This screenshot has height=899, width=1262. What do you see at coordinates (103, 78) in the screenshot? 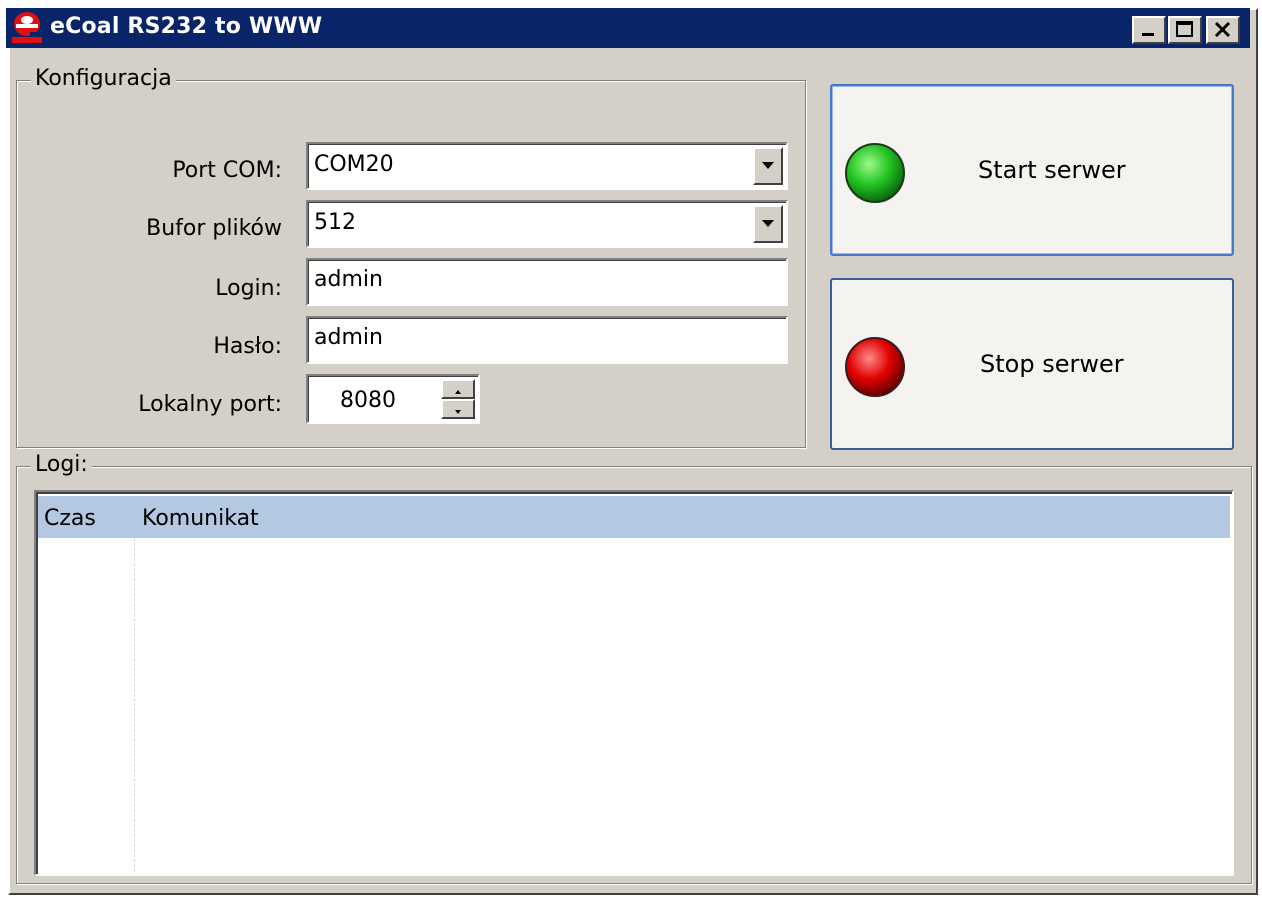
I see `config-legend: Konfiguracja` at bounding box center [103, 78].